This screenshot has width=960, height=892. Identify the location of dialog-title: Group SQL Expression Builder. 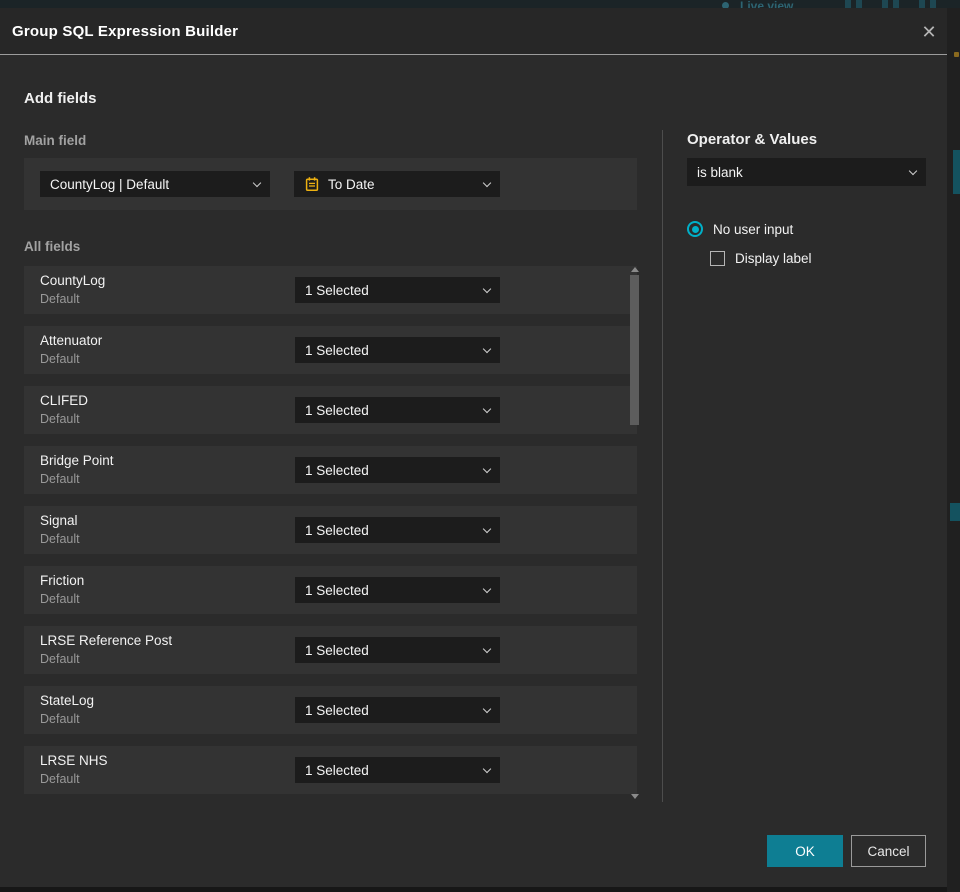
(125, 31).